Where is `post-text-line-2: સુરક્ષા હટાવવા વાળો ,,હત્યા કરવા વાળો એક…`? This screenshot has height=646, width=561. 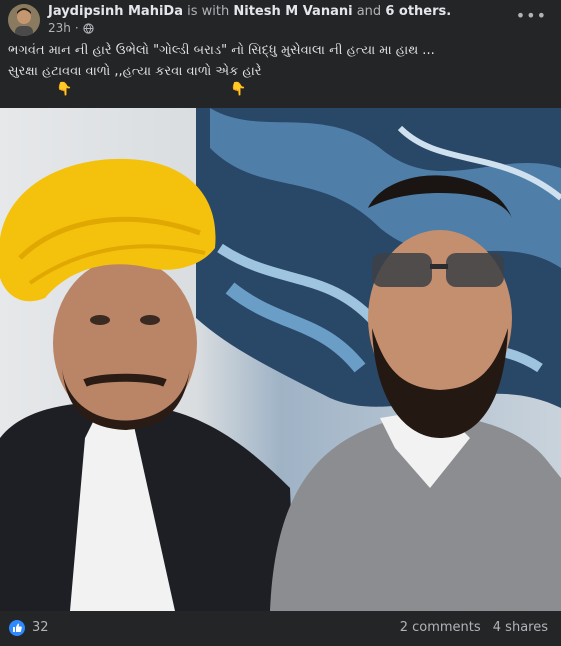
post-text-line-2: સુરક્ષા હટાવવા વાળો ,,હત્યા કરવા વાળો એક… is located at coordinates (135, 71).